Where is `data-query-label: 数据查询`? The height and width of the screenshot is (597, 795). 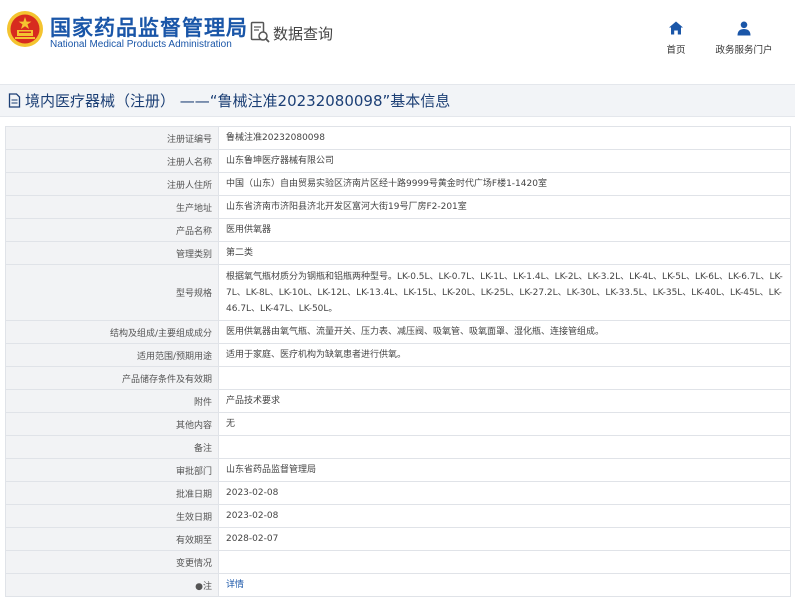
data-query-label: 数据查询 is located at coordinates (303, 33).